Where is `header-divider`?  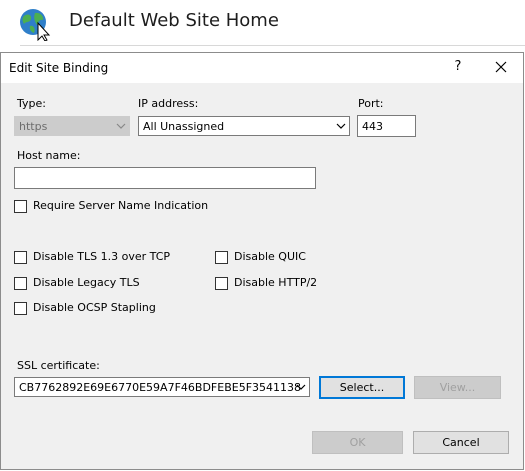 header-divider is located at coordinates (272, 45).